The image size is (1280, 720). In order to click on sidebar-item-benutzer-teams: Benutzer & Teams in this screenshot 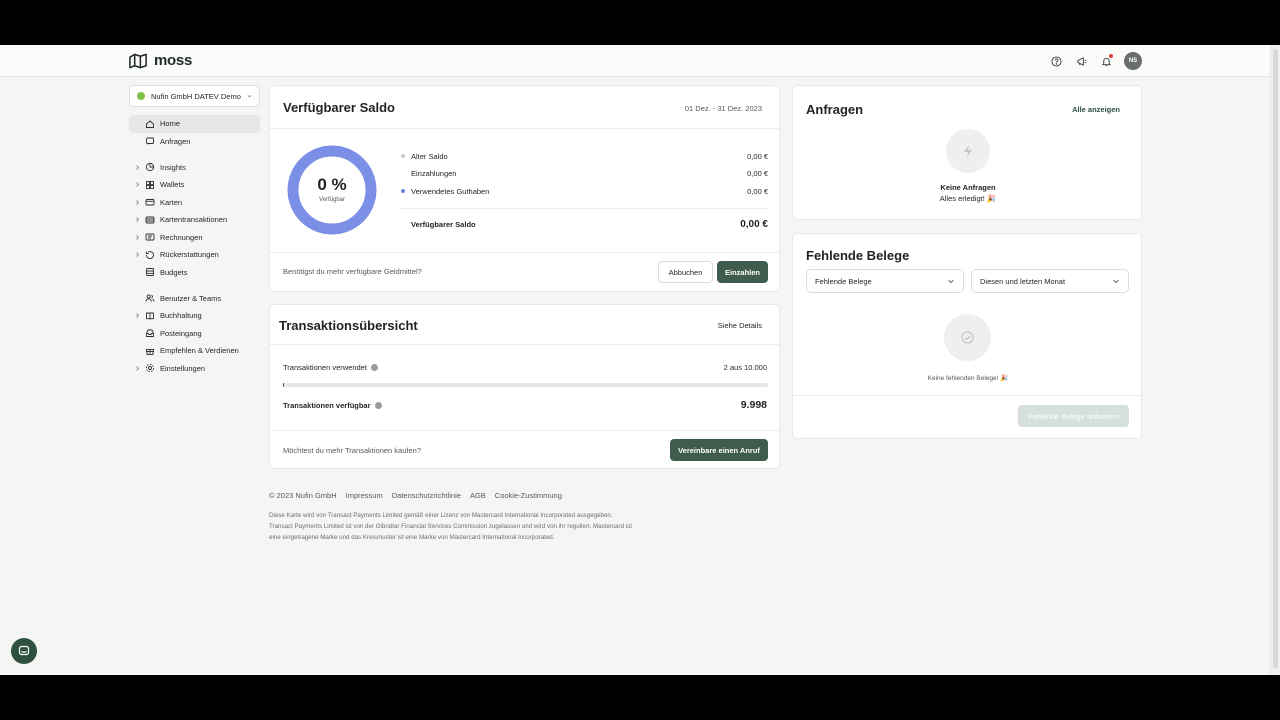, I will do `click(194, 299)`.